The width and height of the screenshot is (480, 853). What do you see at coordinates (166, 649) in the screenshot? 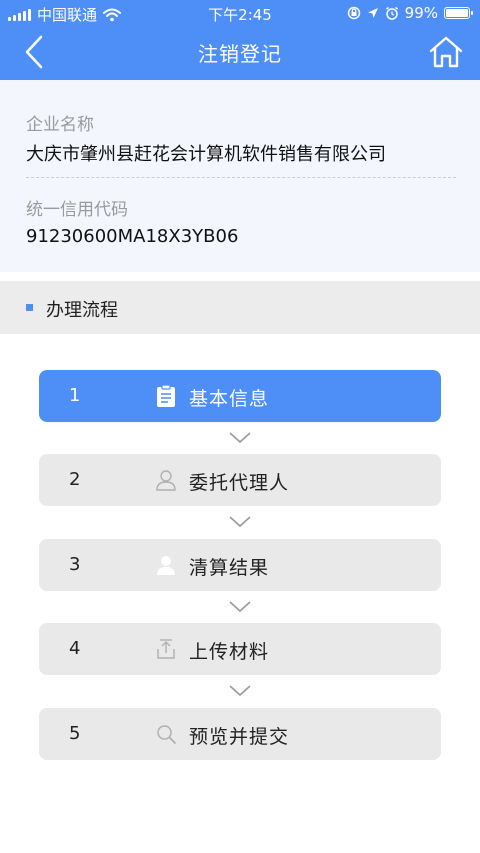
I see `upload-icon` at bounding box center [166, 649].